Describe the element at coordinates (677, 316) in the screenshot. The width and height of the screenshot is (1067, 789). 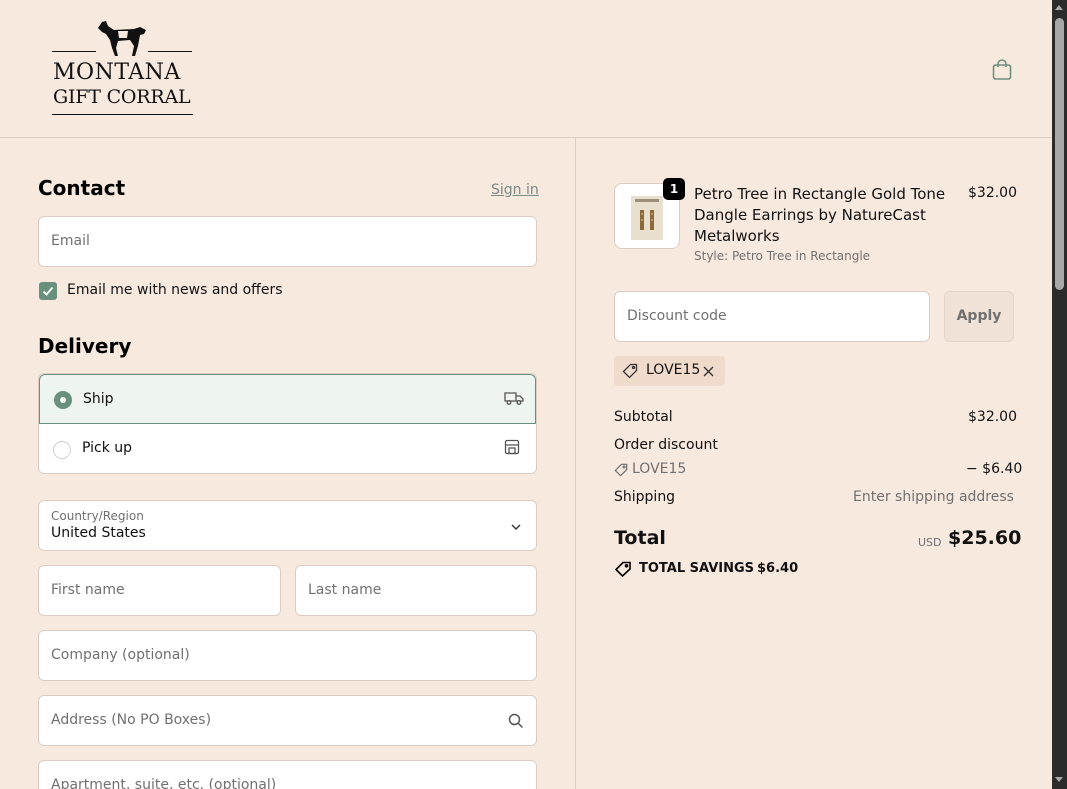
I see `discount-placeholder: Discount code` at that location.